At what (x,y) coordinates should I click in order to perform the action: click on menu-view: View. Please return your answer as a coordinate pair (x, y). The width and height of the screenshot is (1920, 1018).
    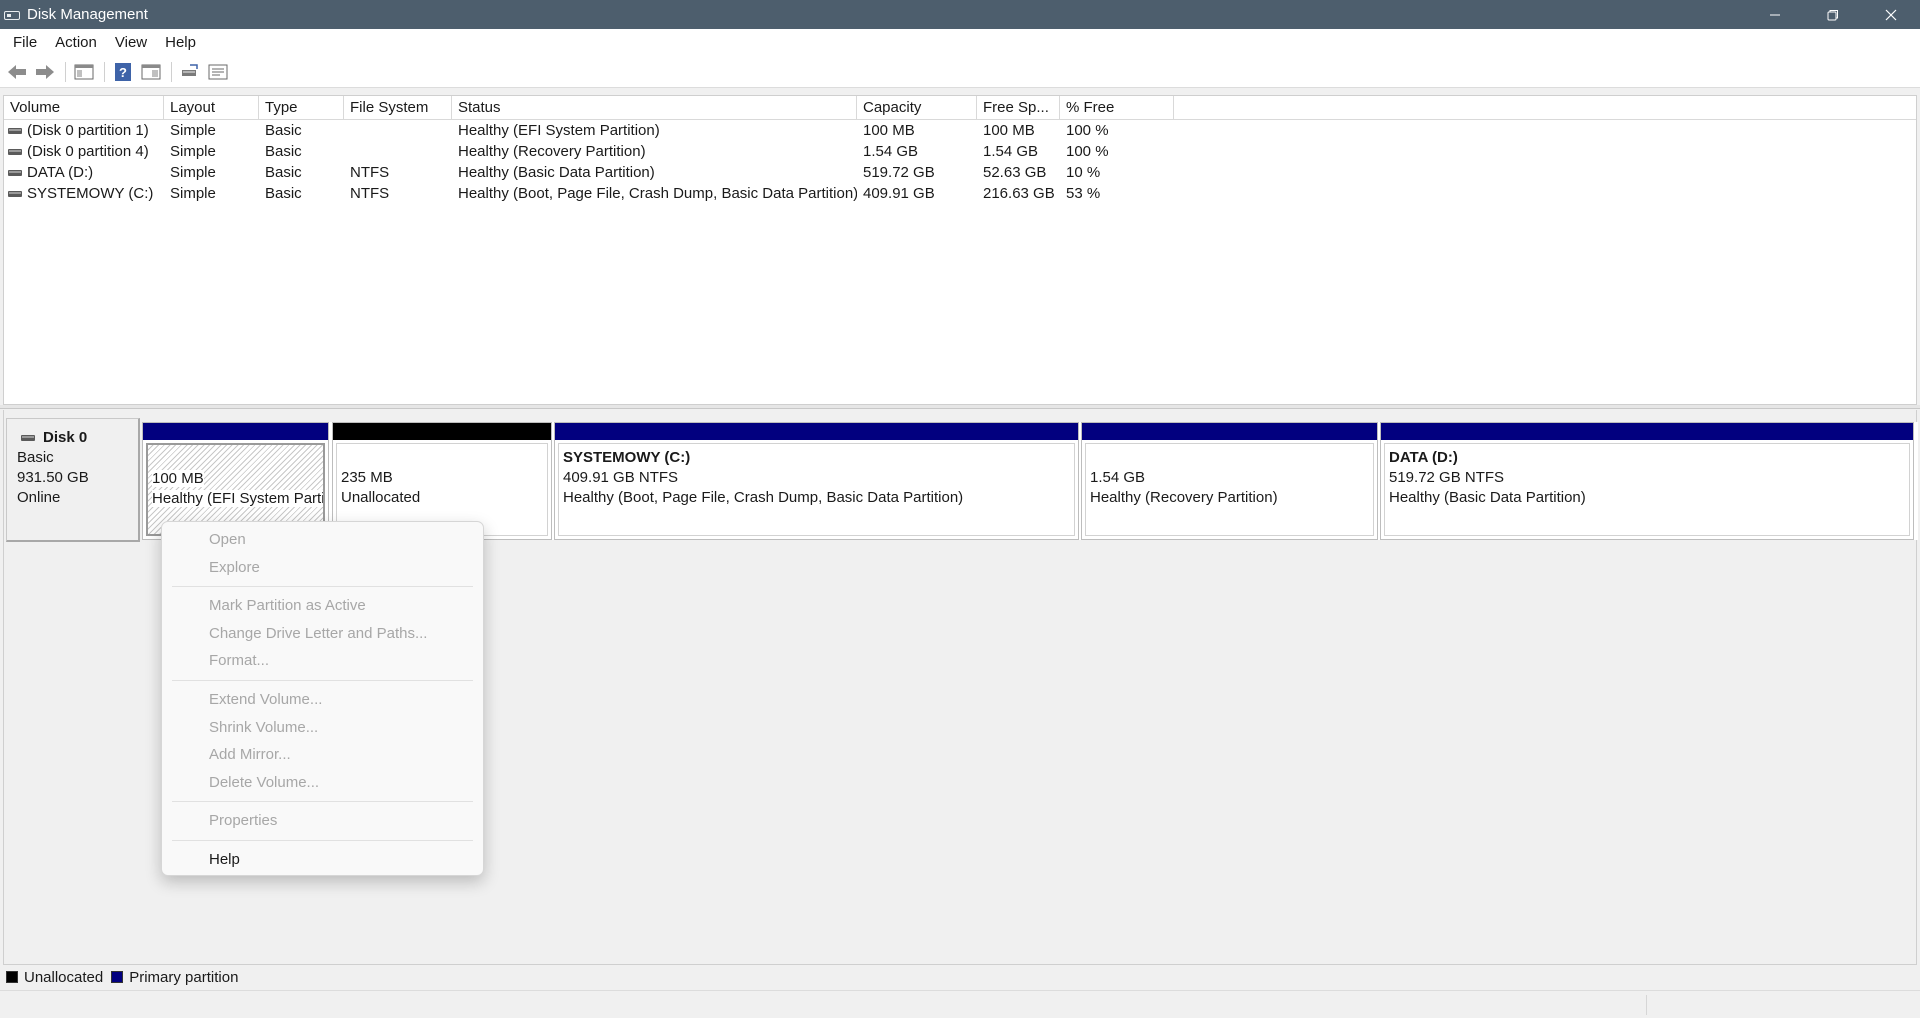
    Looking at the image, I should click on (131, 43).